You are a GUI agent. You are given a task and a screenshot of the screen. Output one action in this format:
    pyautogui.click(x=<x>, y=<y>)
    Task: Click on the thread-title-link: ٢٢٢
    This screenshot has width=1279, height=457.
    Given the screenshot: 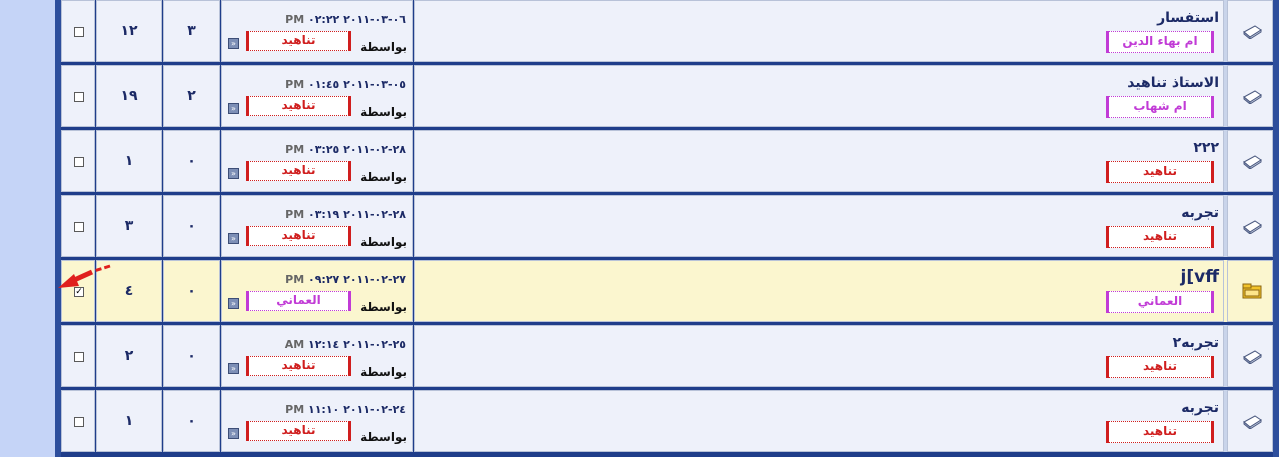 What is the action you would take?
    pyautogui.click(x=1206, y=148)
    